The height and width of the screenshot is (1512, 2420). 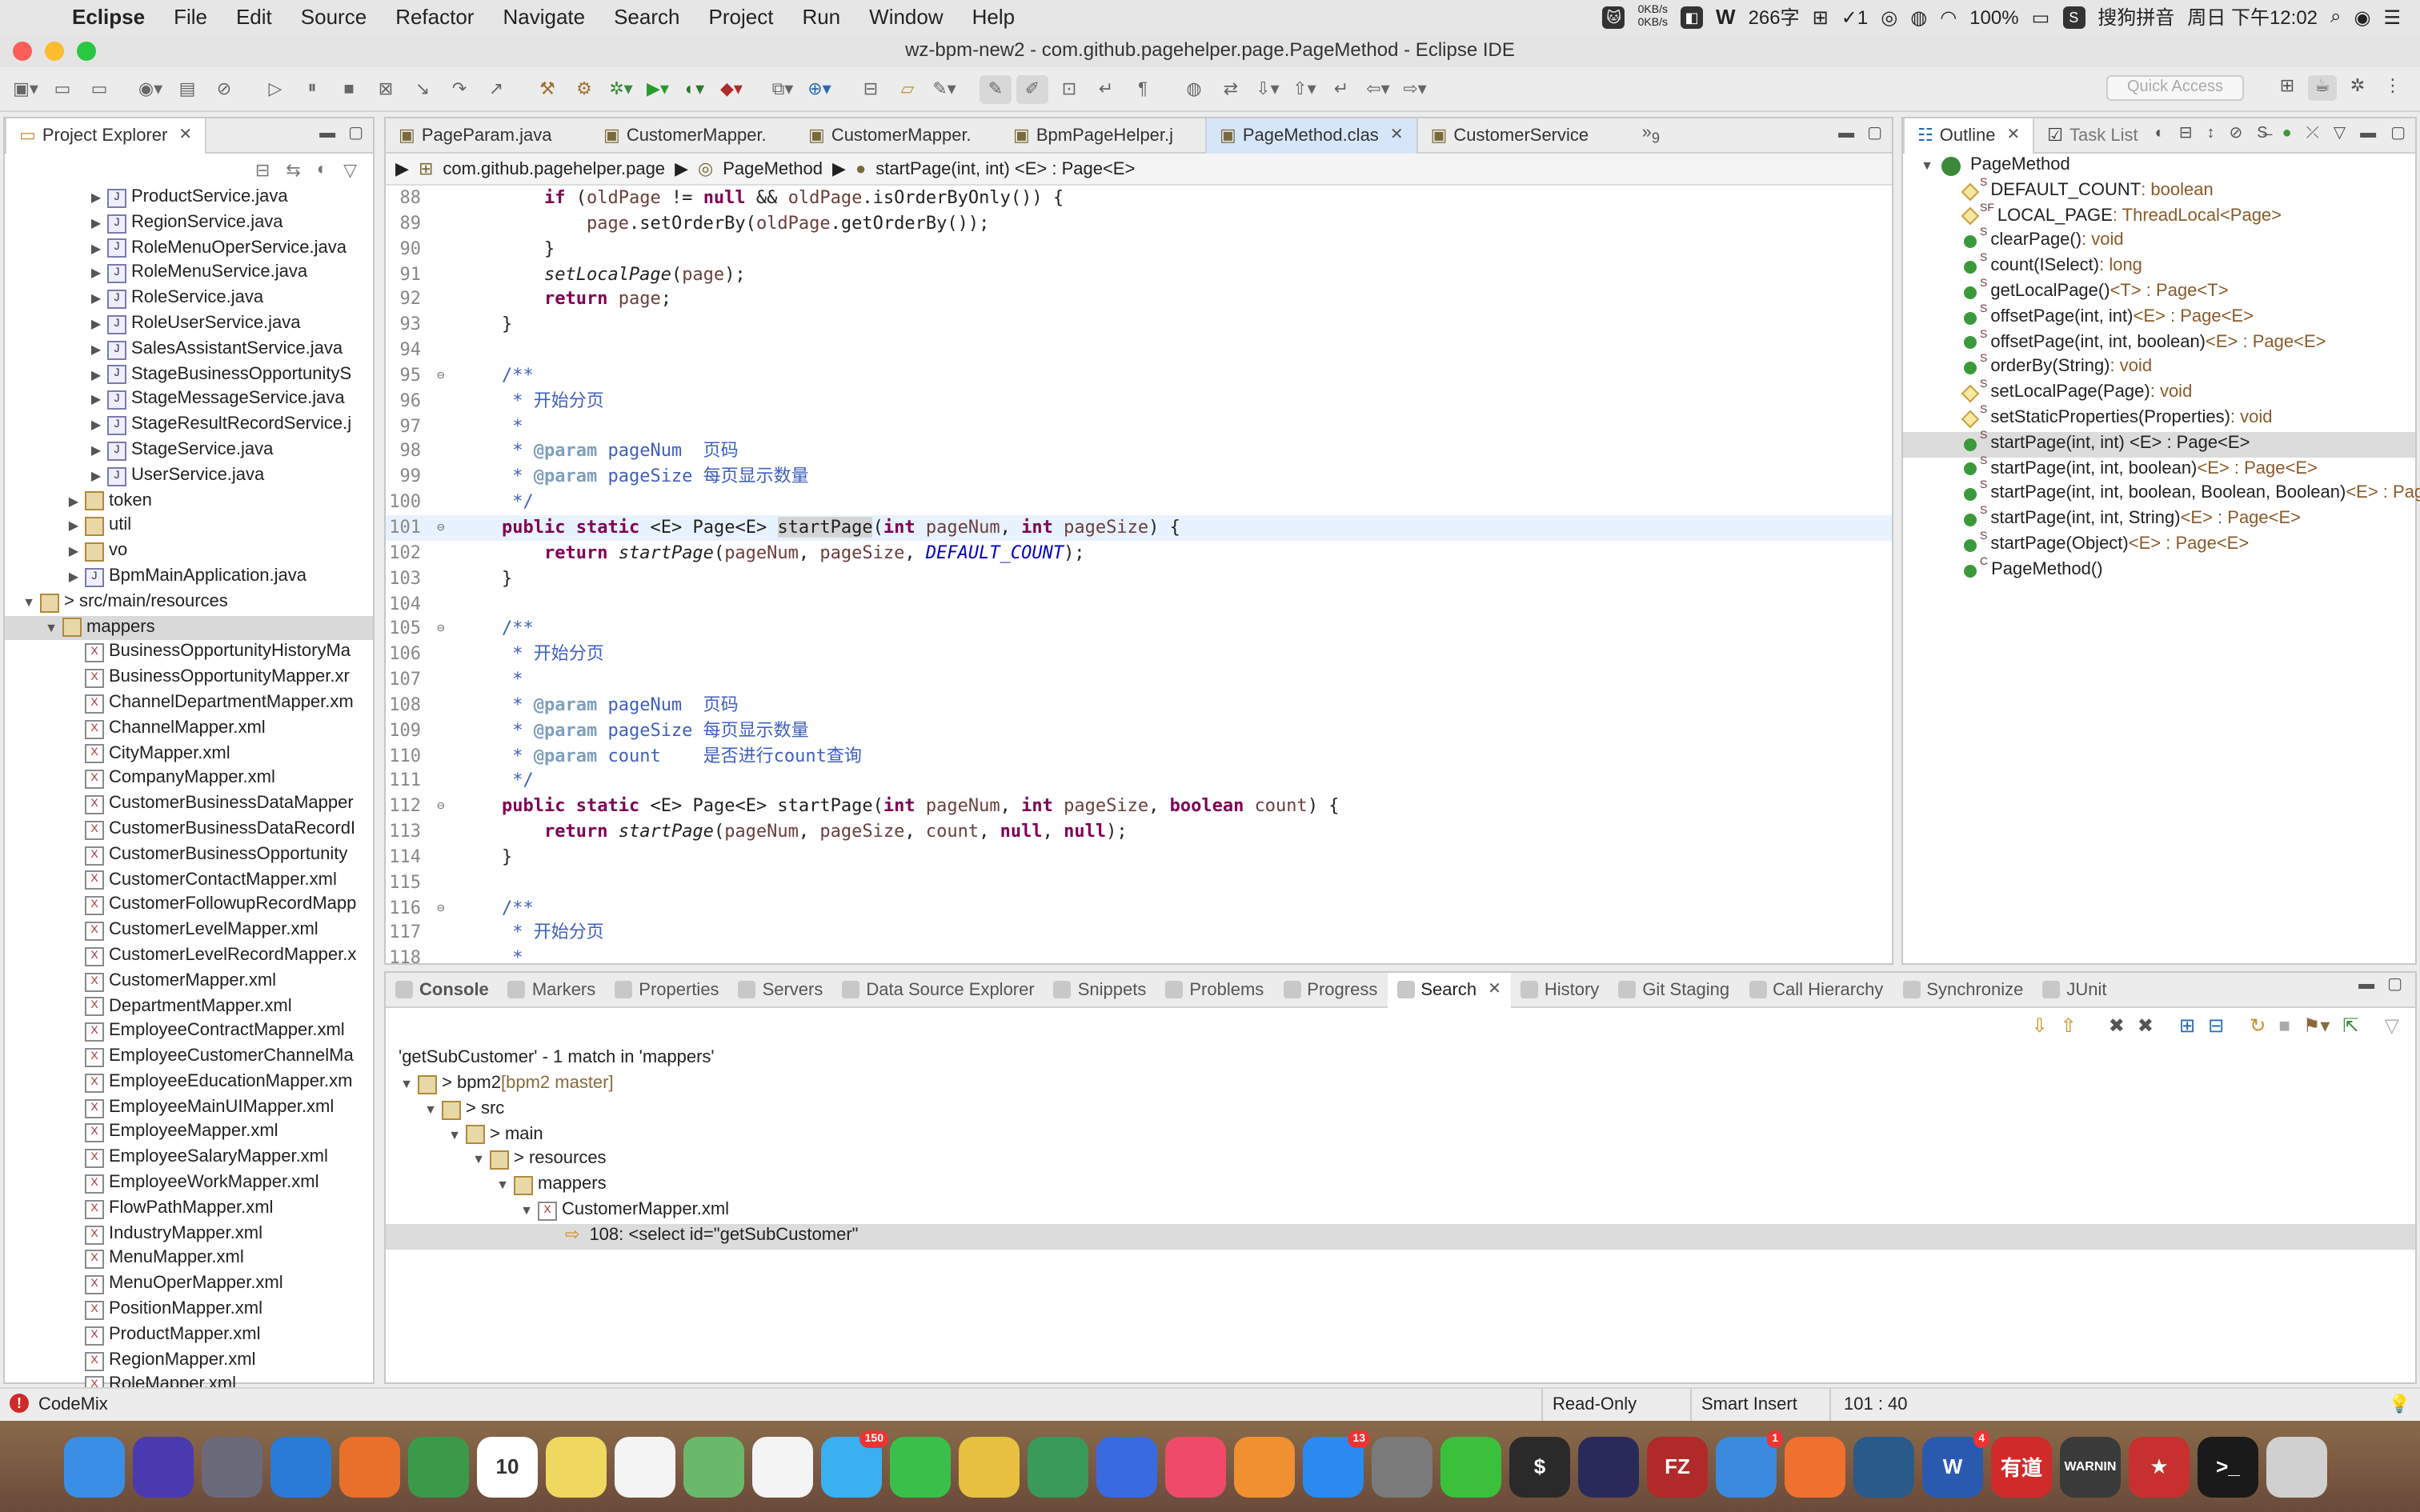 What do you see at coordinates (1139, 781) in the screenshot?
I see `code-line: 111 */` at bounding box center [1139, 781].